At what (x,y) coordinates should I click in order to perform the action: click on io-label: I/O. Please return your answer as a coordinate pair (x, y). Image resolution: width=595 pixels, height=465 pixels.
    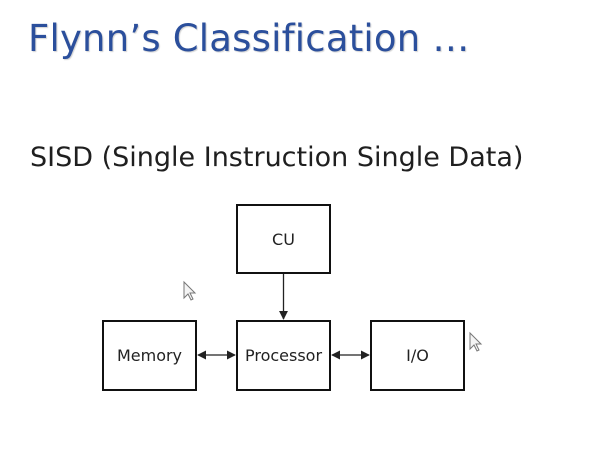
    Looking at the image, I should click on (417, 355).